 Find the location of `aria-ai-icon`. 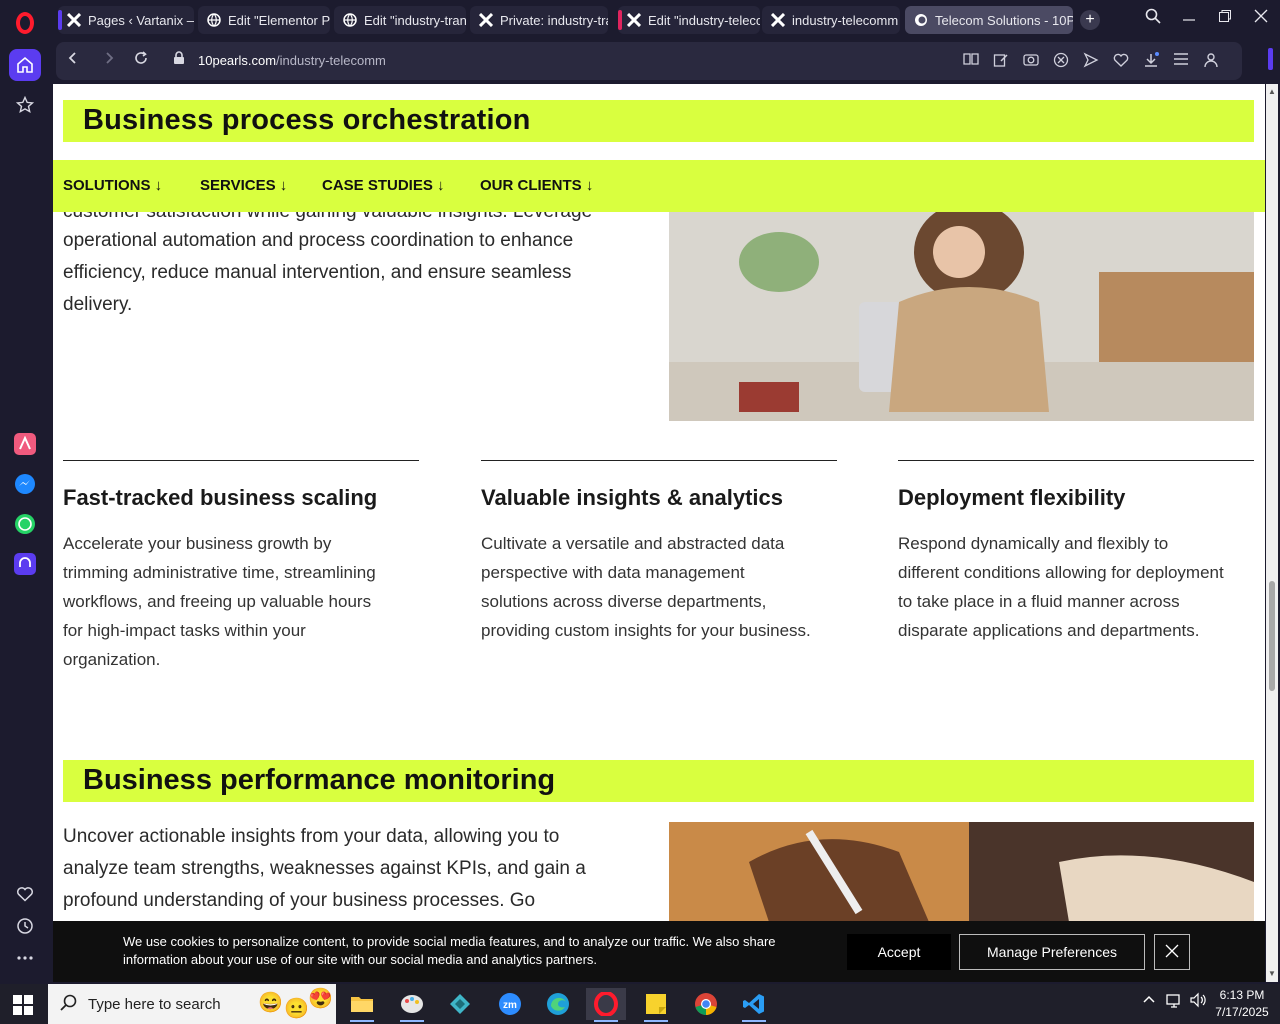

aria-ai-icon is located at coordinates (25, 444).